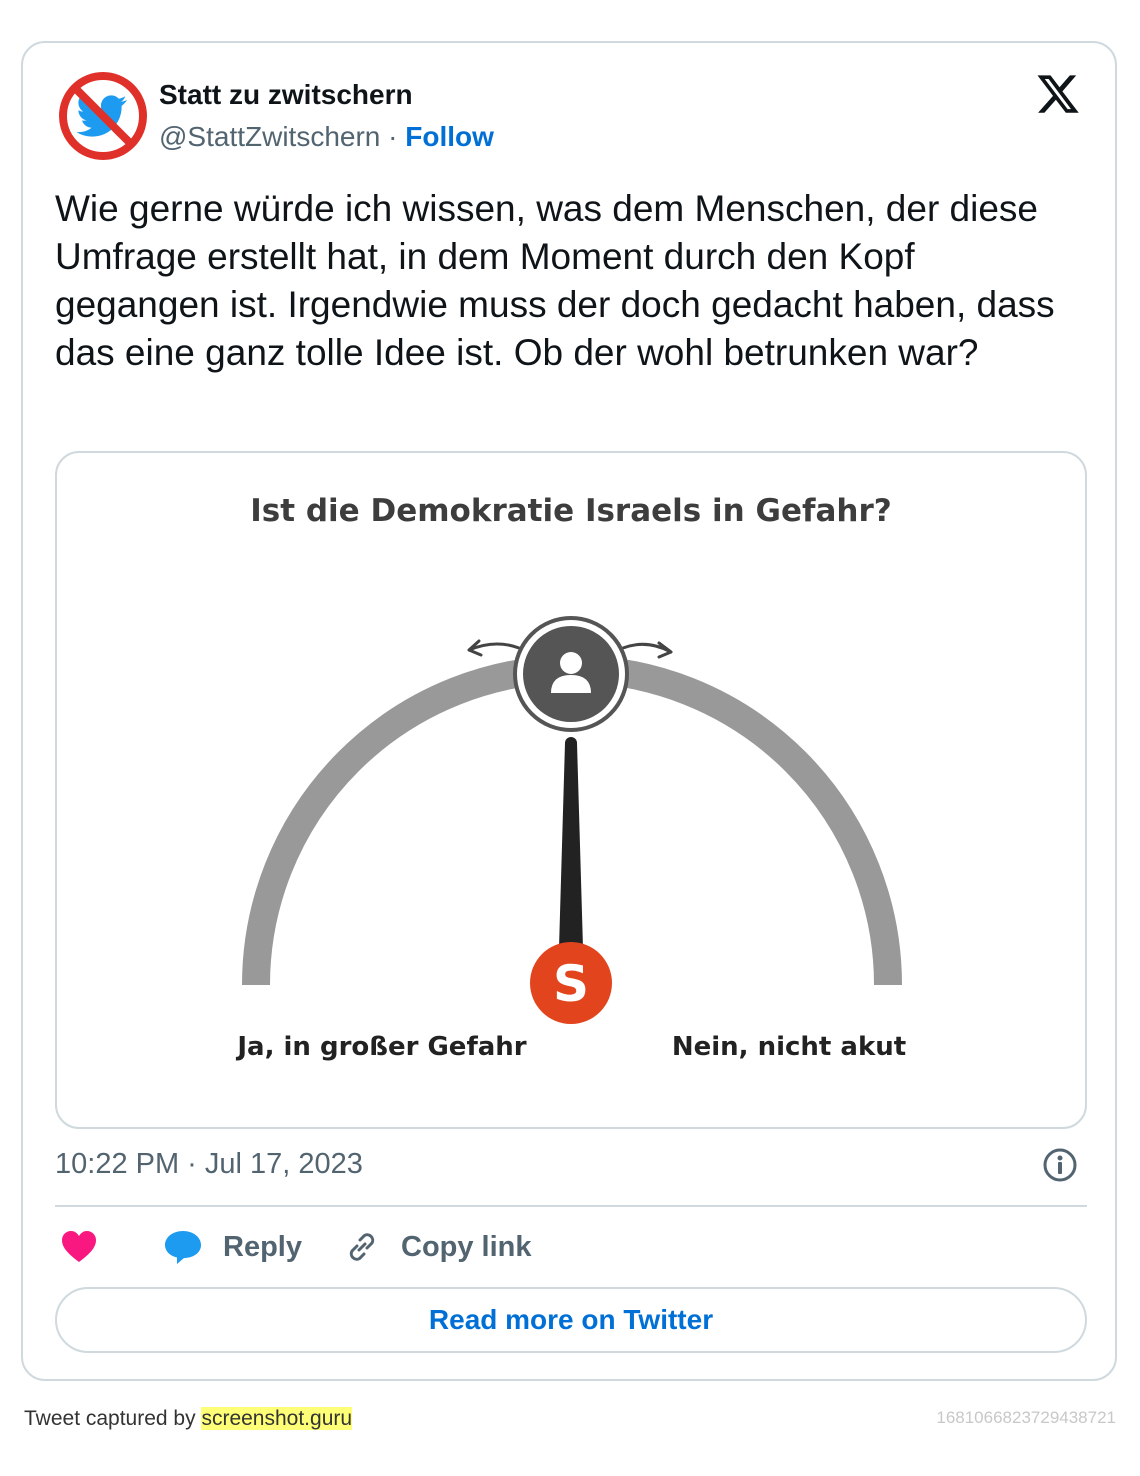  I want to click on timestamp: 10:22 PM · Jul 17, 2023, so click(209, 1164).